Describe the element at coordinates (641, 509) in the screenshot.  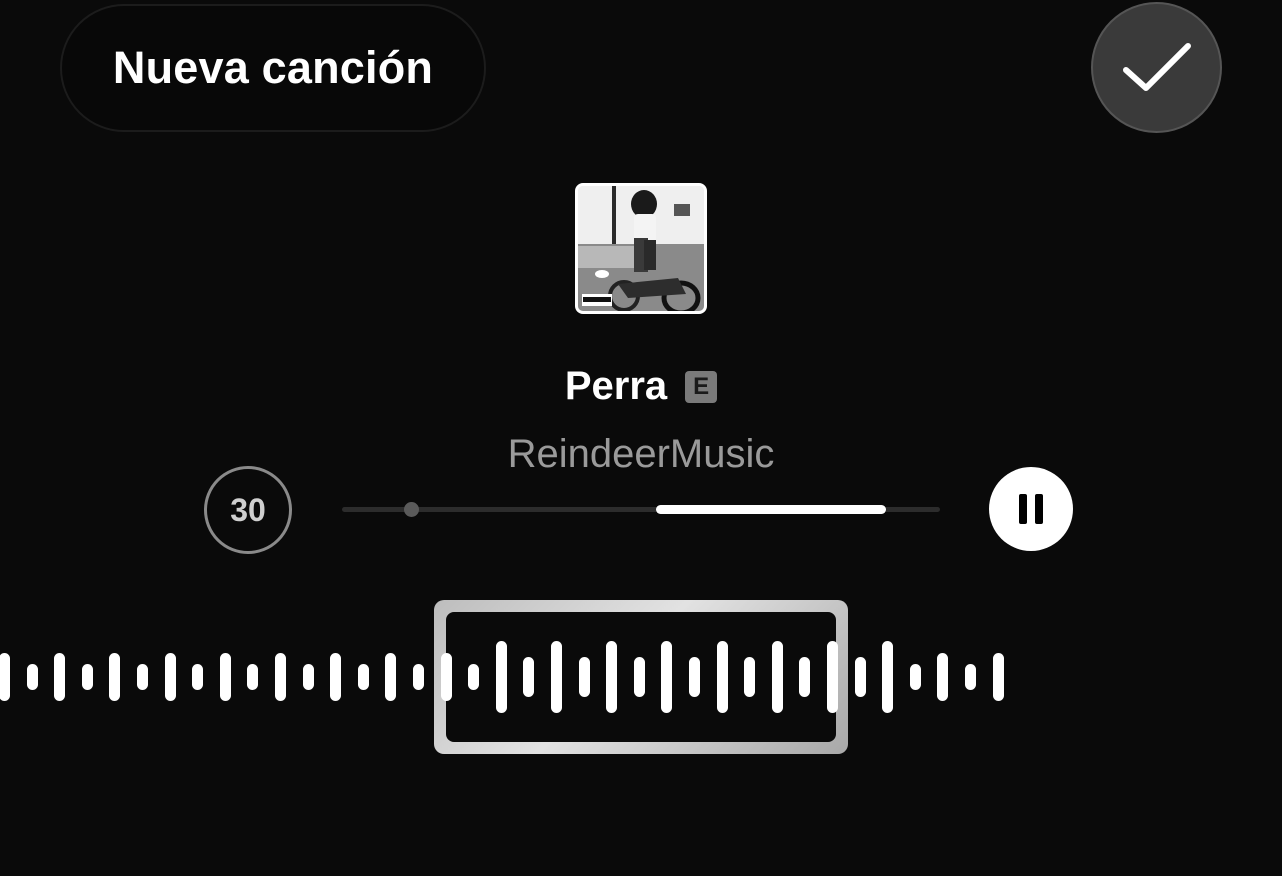
I see `song-progress-track` at that location.